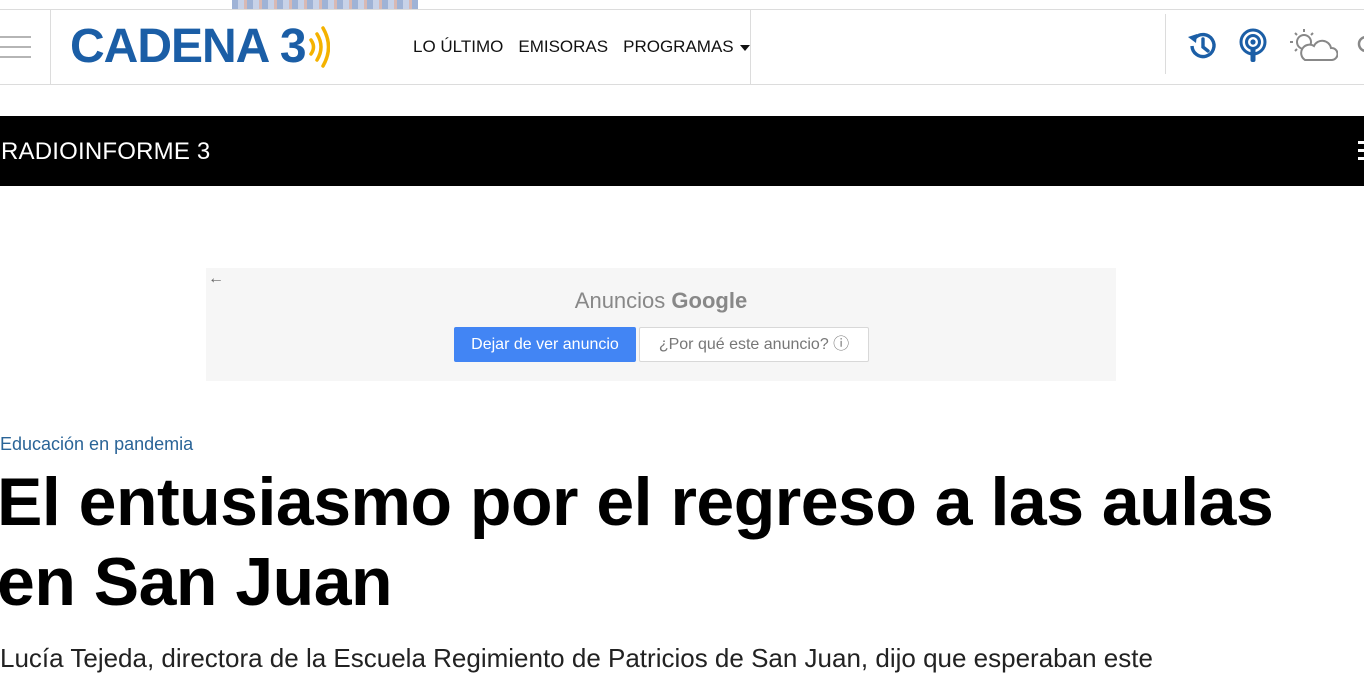 Image resolution: width=1364 pixels, height=676 pixels. What do you see at coordinates (682, 151) in the screenshot?
I see `program-bar: RADIOINFORME 3` at bounding box center [682, 151].